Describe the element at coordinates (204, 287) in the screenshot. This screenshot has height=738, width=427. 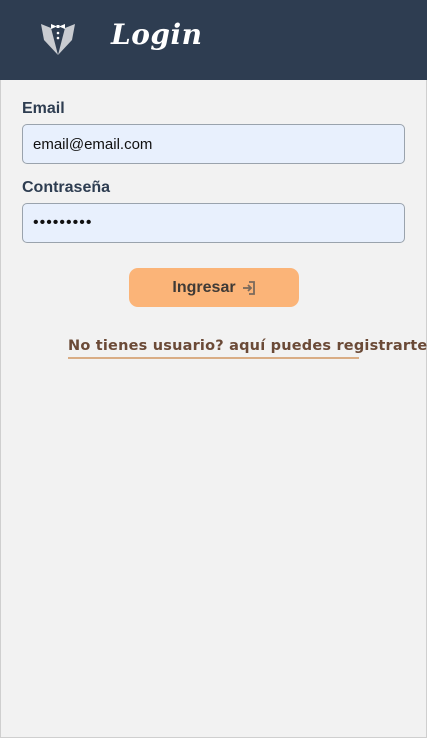
I see `submit-button-label: Ingresar` at that location.